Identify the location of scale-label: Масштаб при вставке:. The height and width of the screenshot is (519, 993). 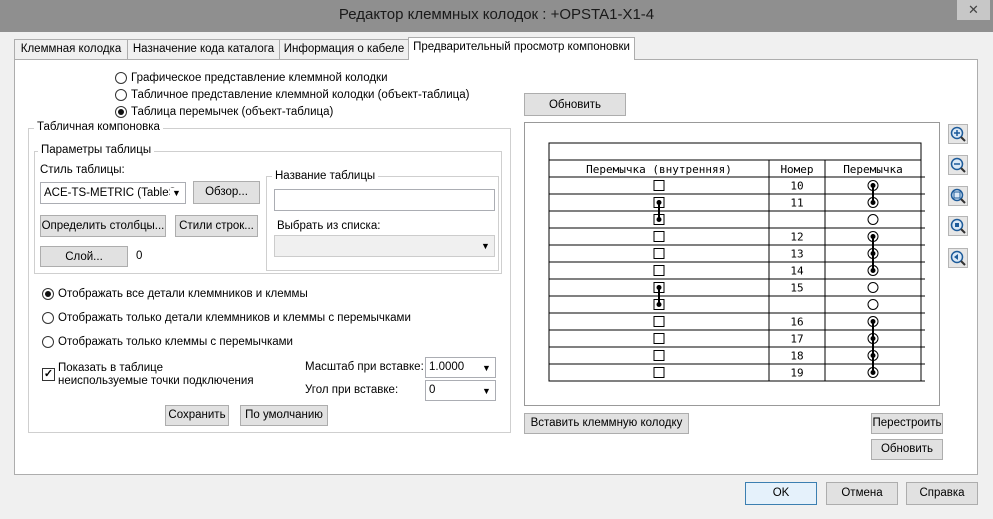
(364, 367).